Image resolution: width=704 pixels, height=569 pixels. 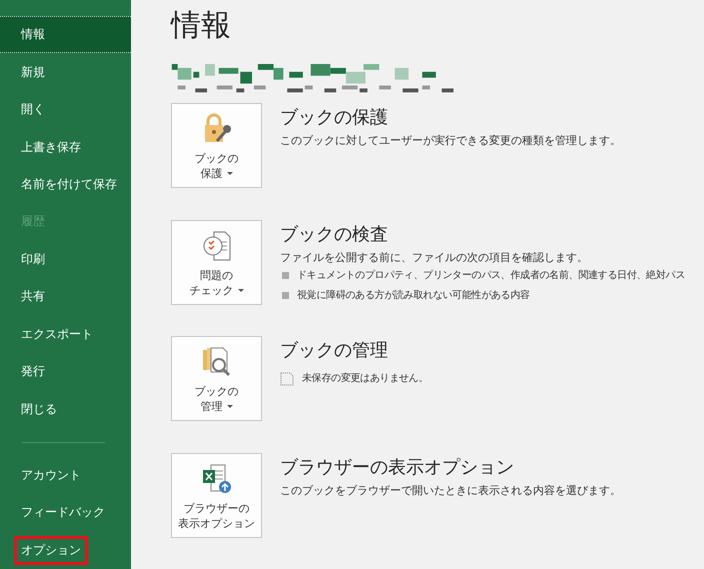 I want to click on dropdown-button: ブラウザーの 表示オプション, so click(x=216, y=495).